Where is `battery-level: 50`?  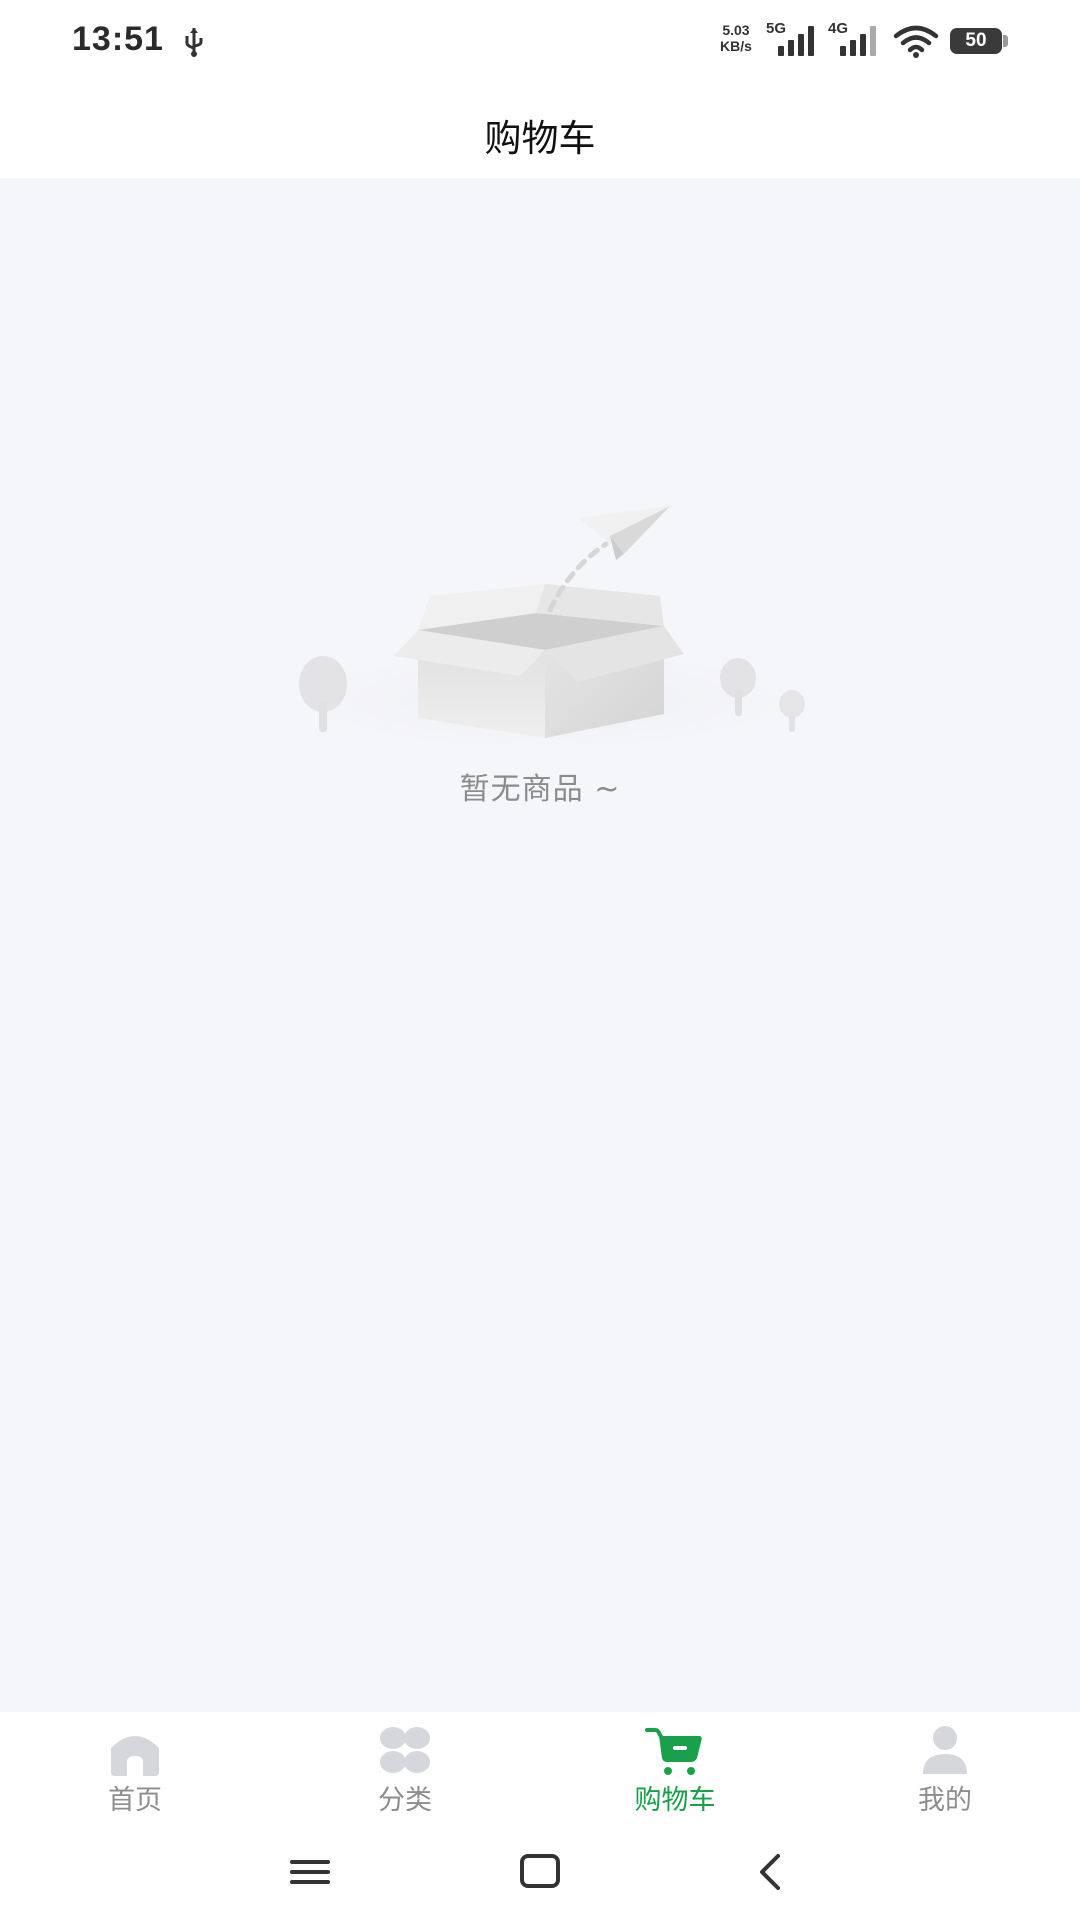 battery-level: 50 is located at coordinates (976, 40).